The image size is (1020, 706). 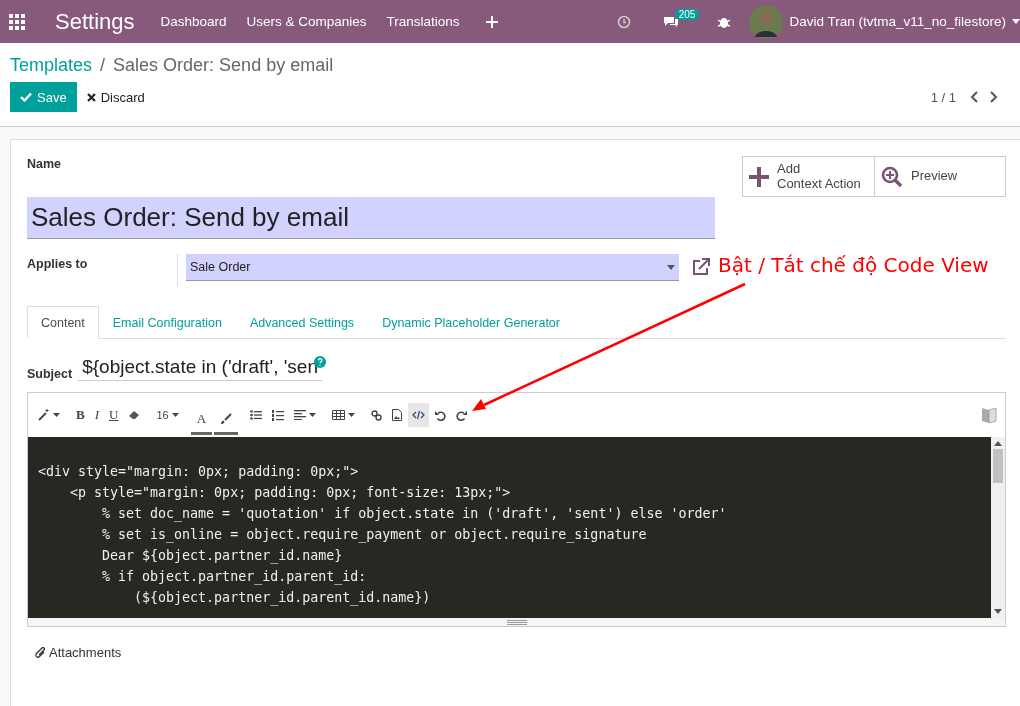 What do you see at coordinates (766, 21) in the screenshot?
I see `avatar-icon` at bounding box center [766, 21].